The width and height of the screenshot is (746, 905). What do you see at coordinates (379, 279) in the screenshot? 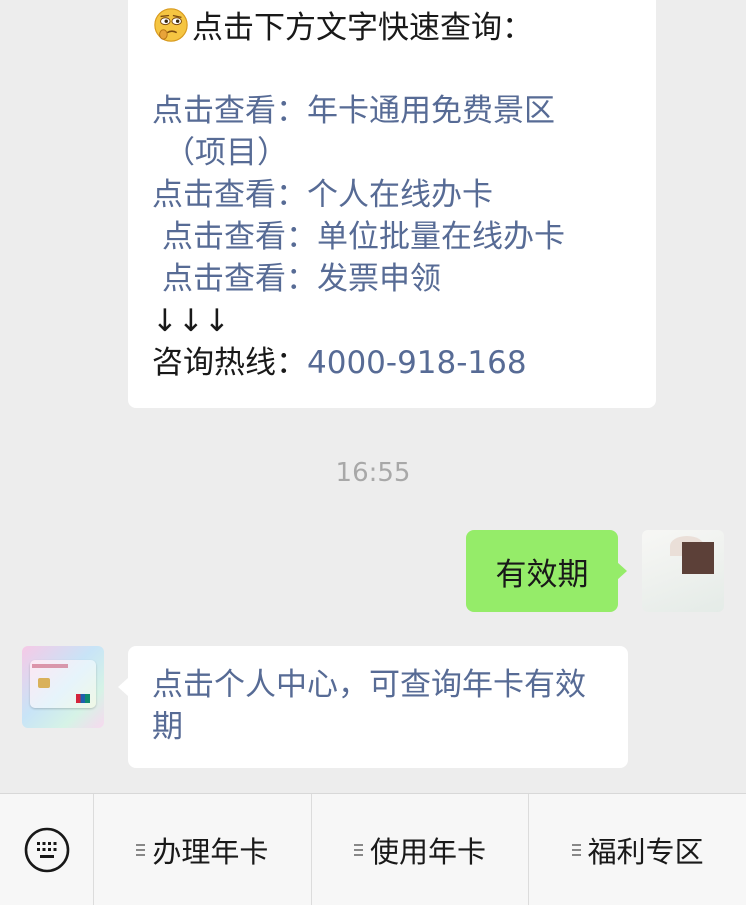
I see `link-text: 发票申领` at bounding box center [379, 279].